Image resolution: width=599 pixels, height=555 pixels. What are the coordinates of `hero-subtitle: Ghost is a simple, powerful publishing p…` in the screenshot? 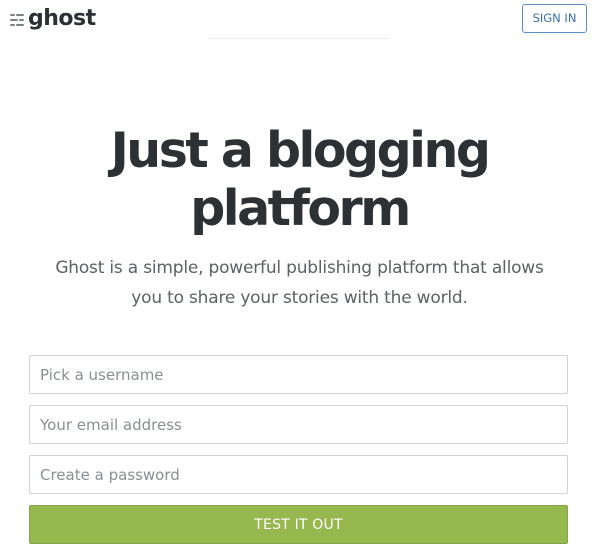 It's located at (299, 283).